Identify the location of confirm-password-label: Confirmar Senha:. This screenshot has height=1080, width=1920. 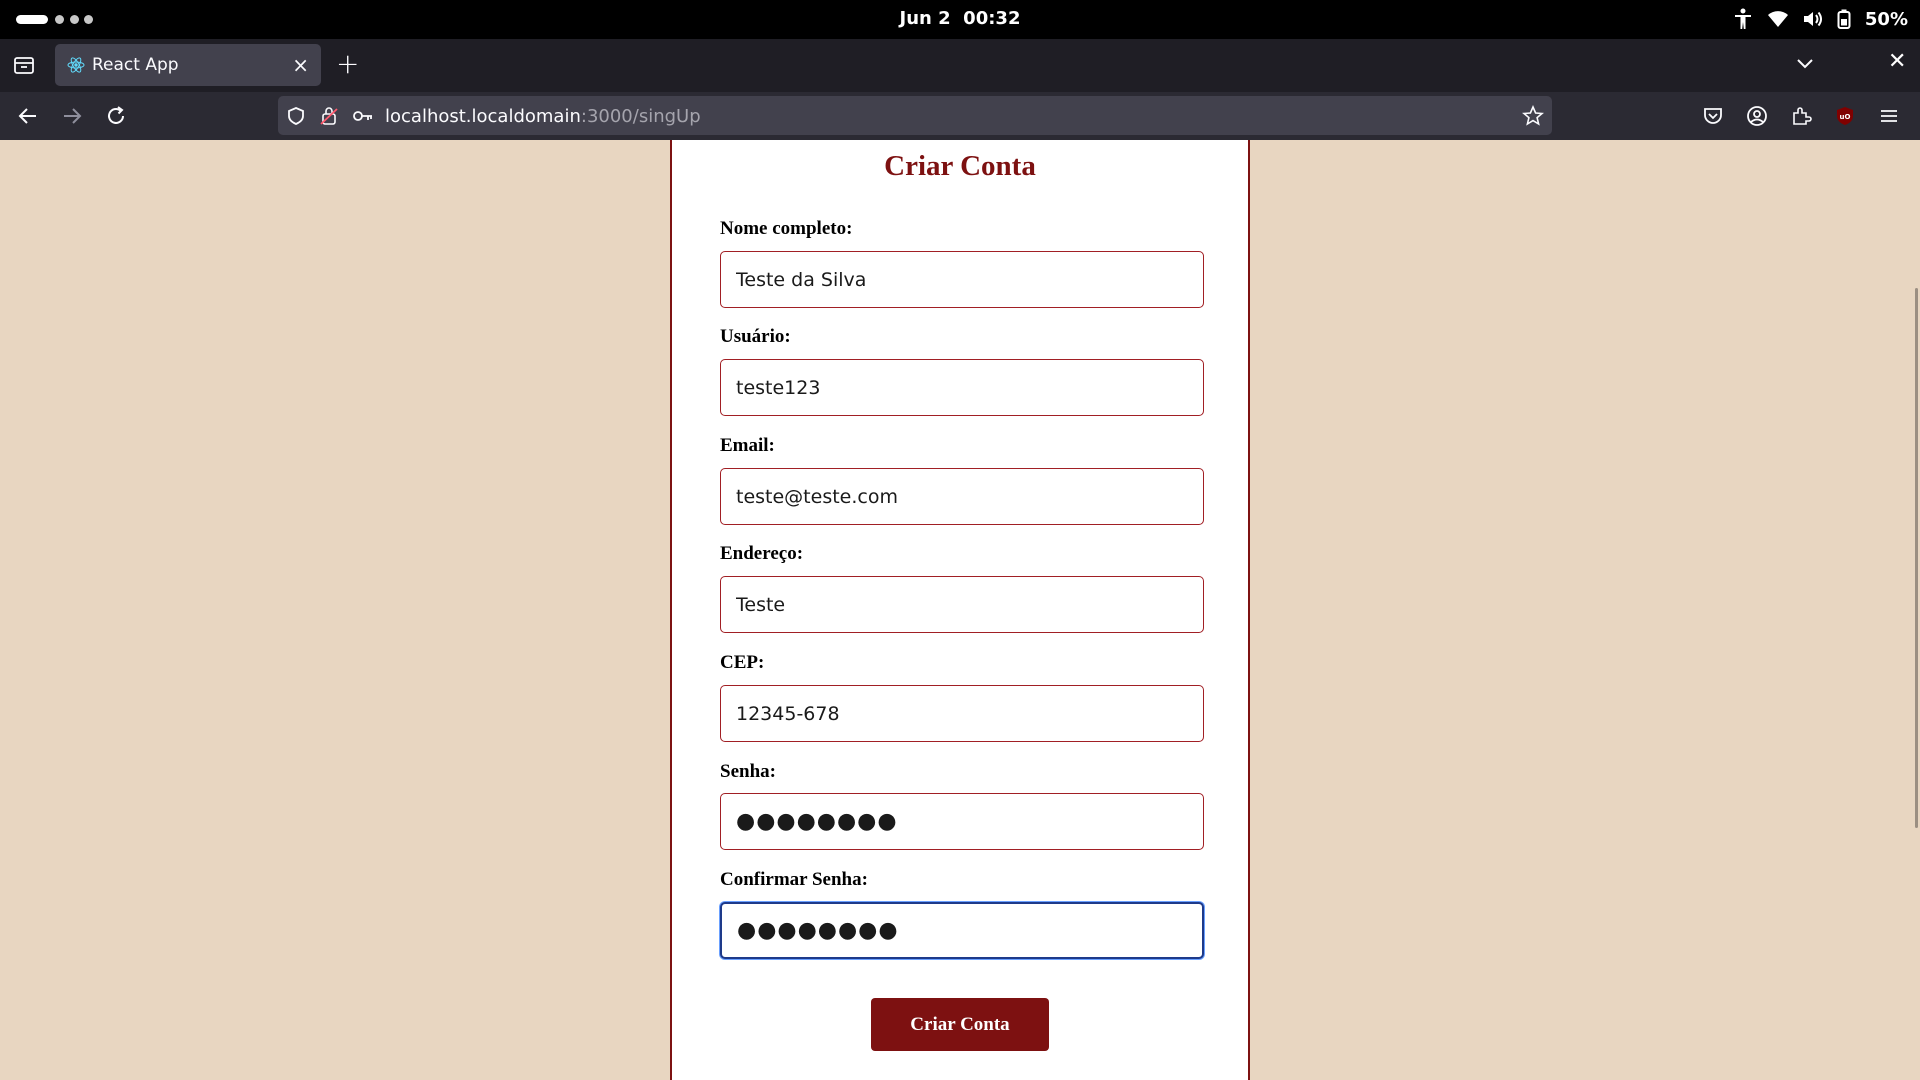
(794, 879).